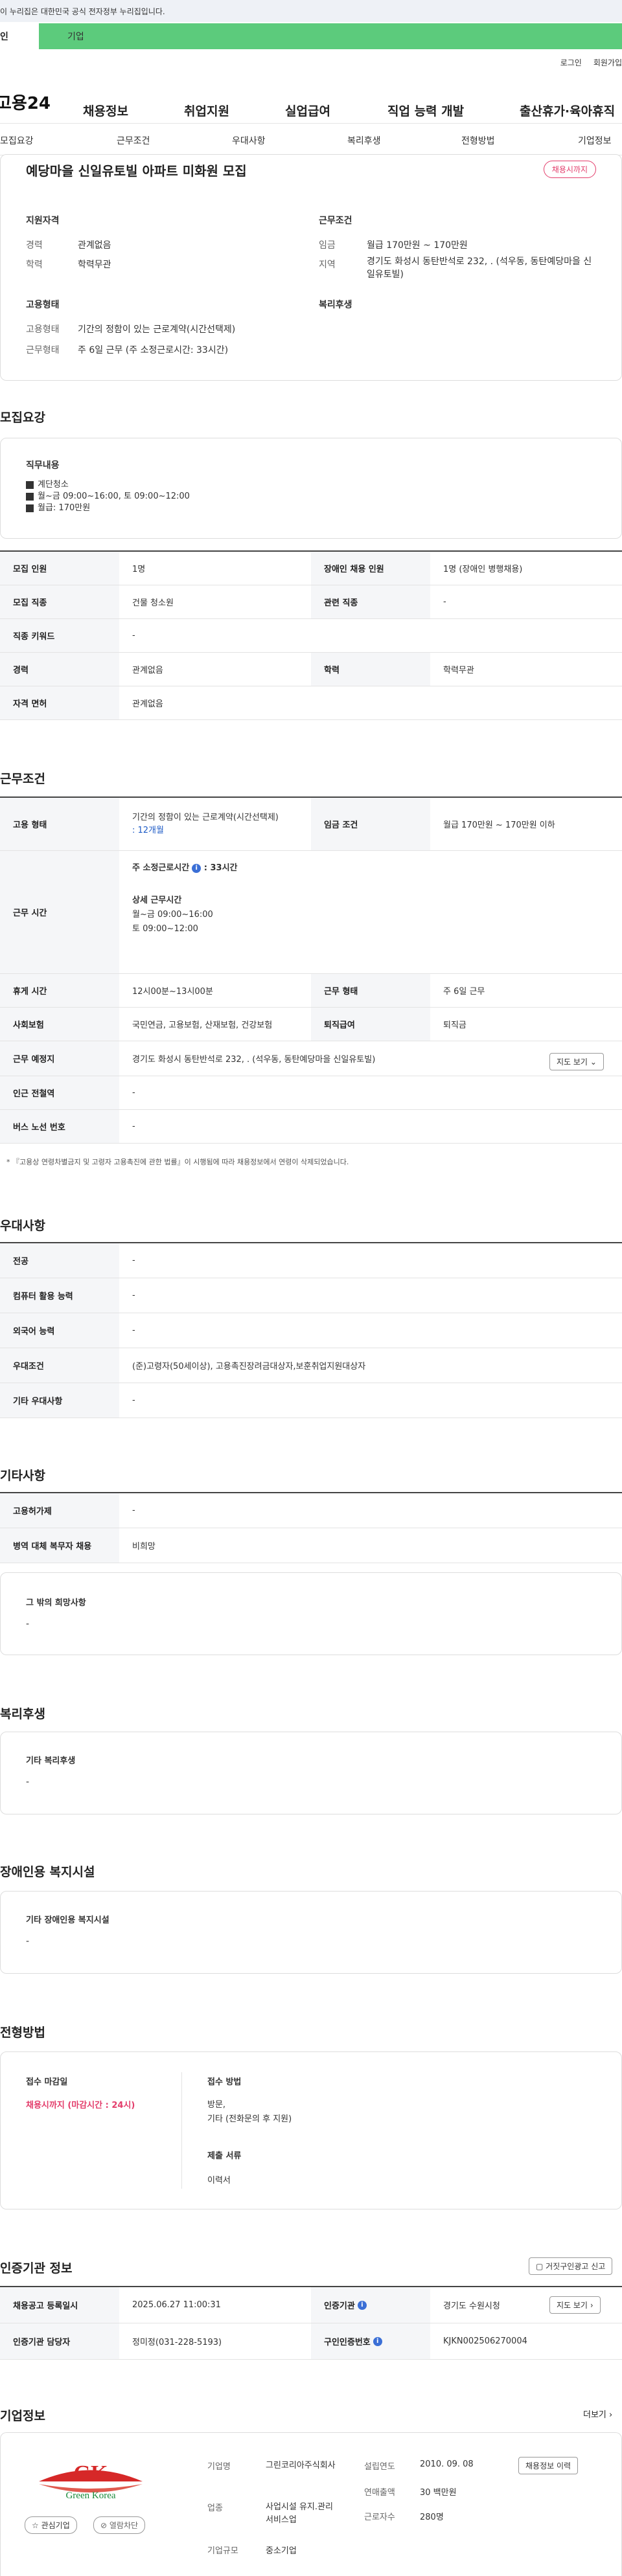 The width and height of the screenshot is (622, 2576). Describe the element at coordinates (311, 1260) in the screenshot. I see `table-row: 전공 -` at that location.